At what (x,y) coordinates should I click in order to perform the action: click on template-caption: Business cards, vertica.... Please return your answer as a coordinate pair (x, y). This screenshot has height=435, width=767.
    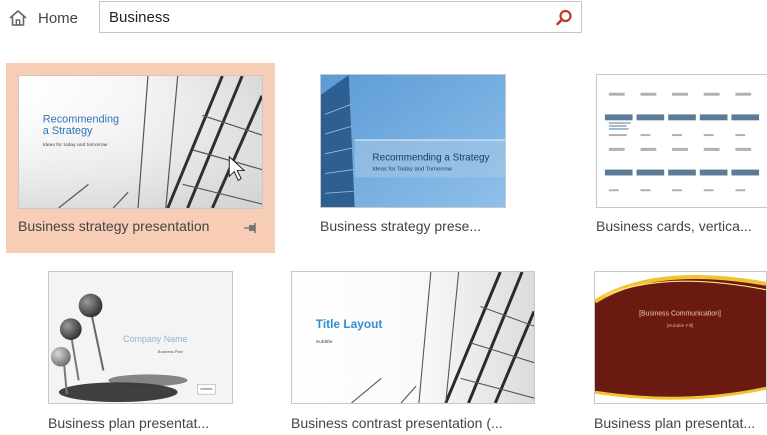
    Looking at the image, I should click on (674, 226).